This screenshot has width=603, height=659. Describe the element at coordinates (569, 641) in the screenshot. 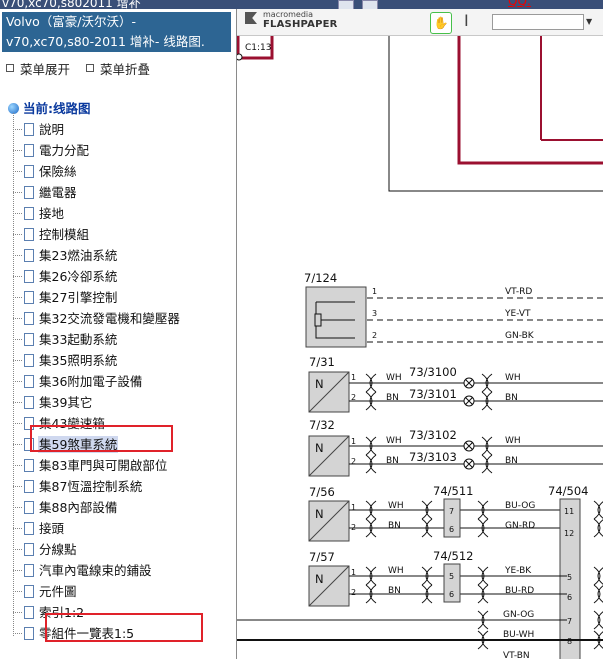

I see `pin-label: 8` at that location.